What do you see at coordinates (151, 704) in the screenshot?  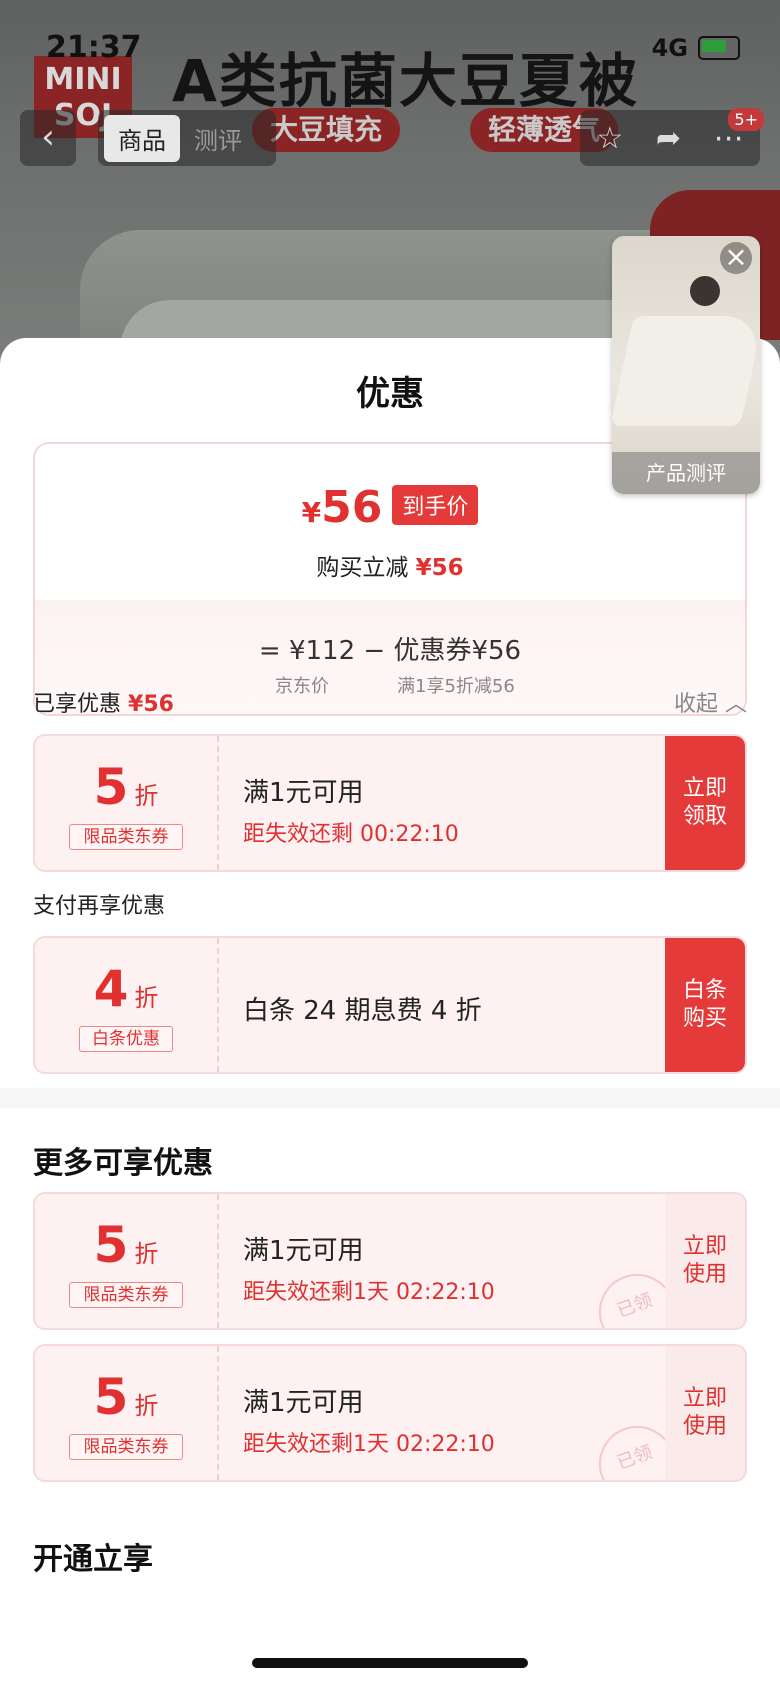 I see `enjoyed-amount: ¥56` at bounding box center [151, 704].